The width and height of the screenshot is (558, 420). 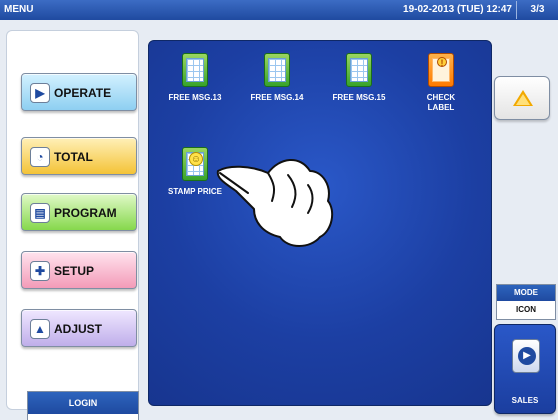 What do you see at coordinates (196, 159) in the screenshot?
I see `smiley-icon: ☺` at bounding box center [196, 159].